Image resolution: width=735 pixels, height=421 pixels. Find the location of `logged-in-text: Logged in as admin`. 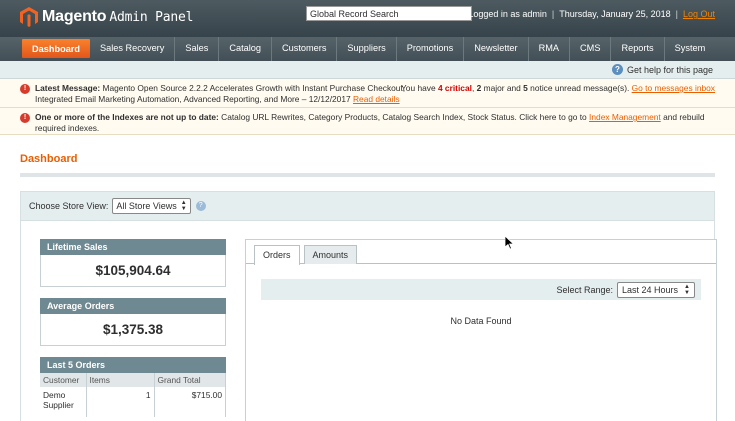

logged-in-text: Logged in as admin is located at coordinates (507, 14).